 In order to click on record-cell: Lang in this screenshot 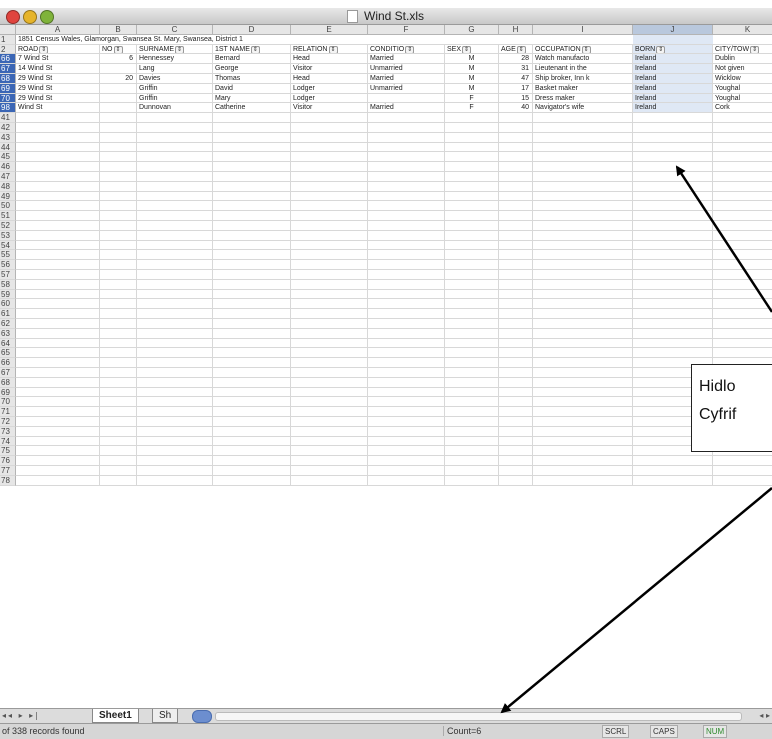, I will do `click(175, 69)`.